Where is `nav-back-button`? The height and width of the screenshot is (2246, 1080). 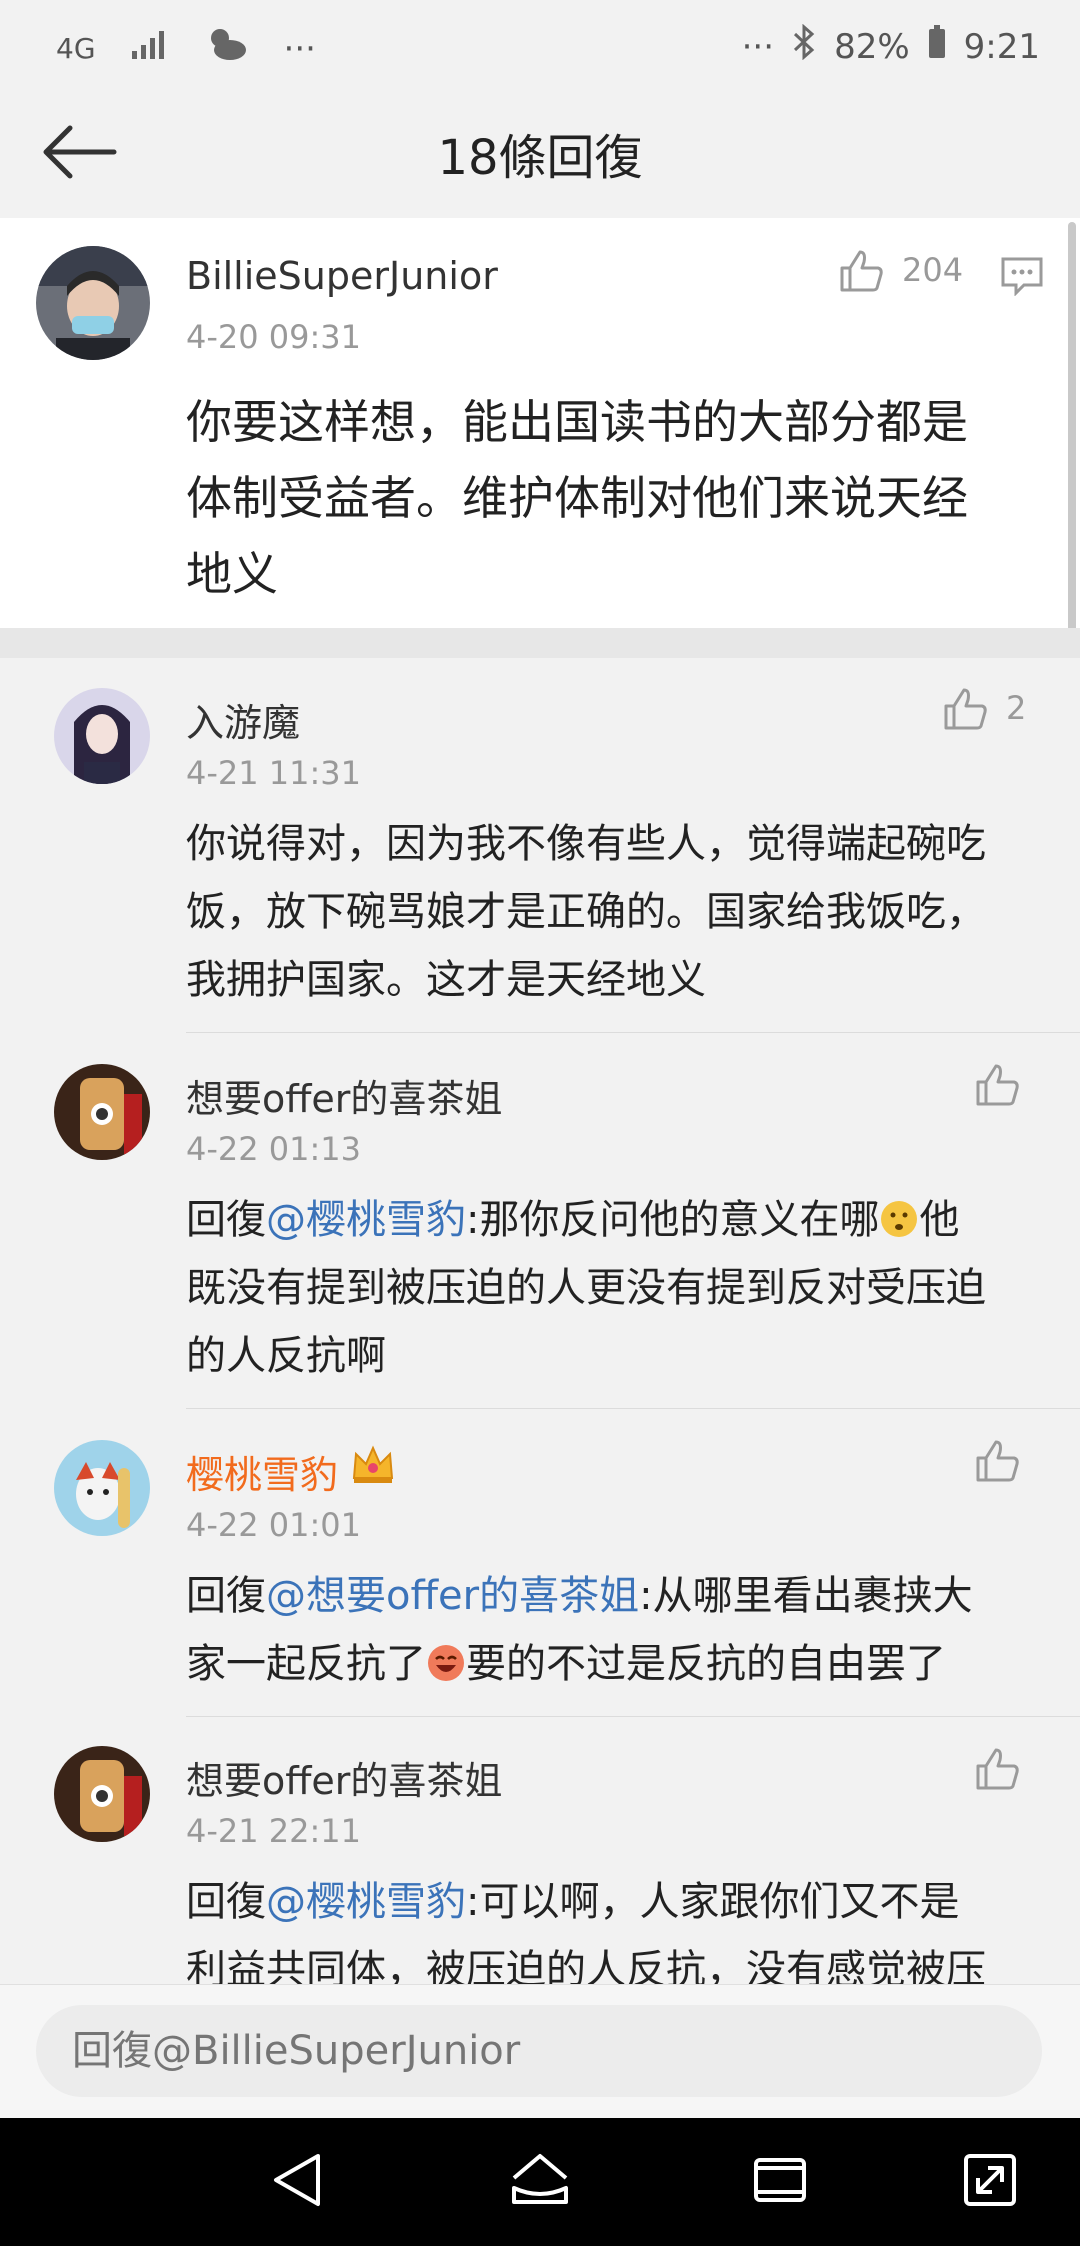
nav-back-button is located at coordinates (300, 2180).